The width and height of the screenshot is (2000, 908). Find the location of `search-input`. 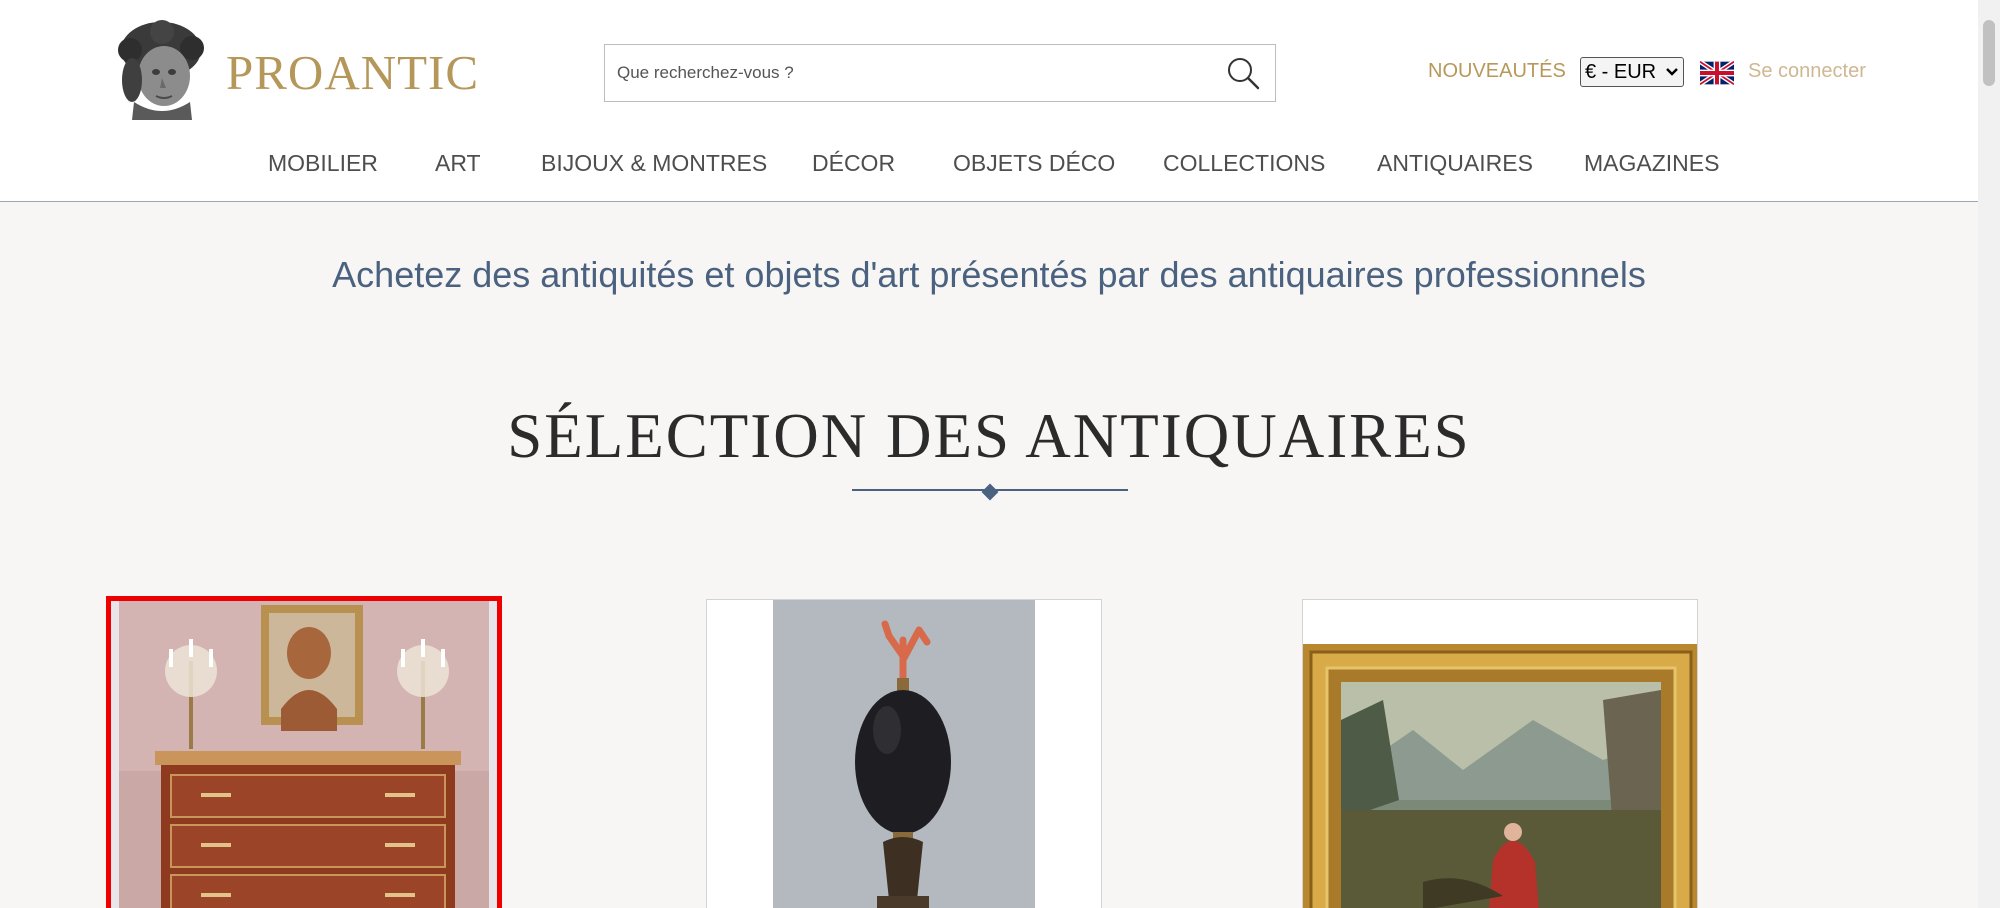

search-input is located at coordinates (905, 73).